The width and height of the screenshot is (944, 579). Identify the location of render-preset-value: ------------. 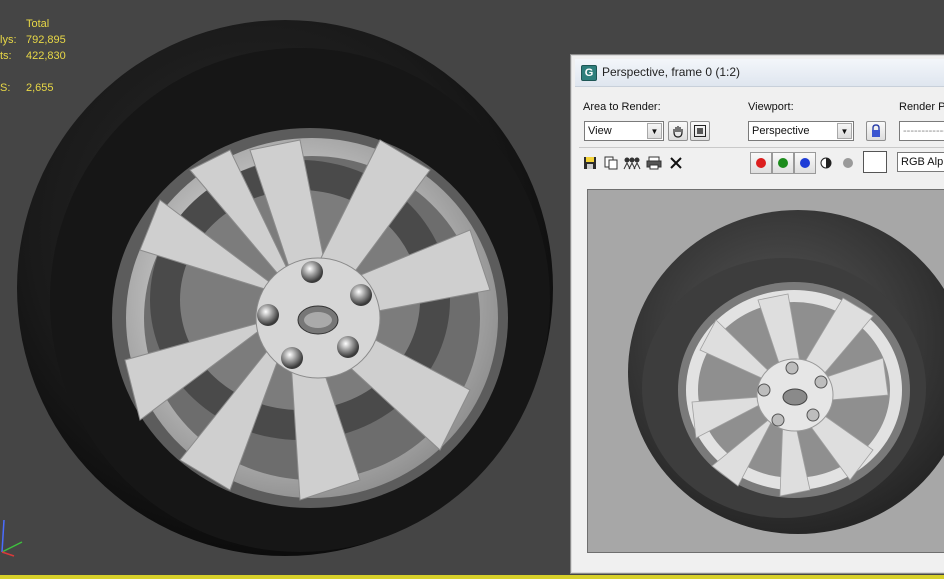
(923, 131).